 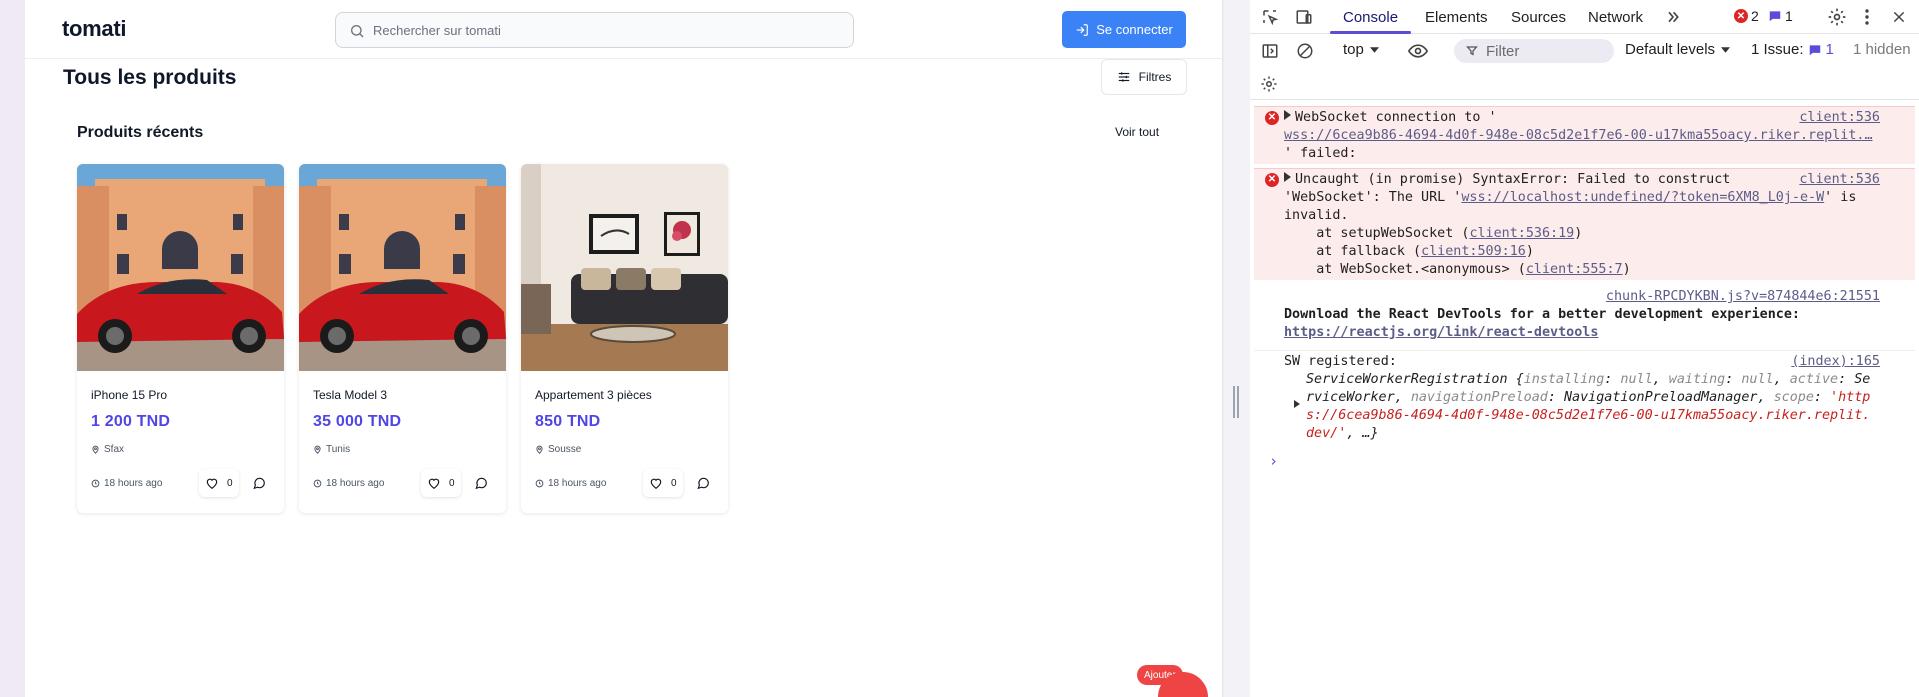 What do you see at coordinates (1237, 348) in the screenshot?
I see `devtools-splitter` at bounding box center [1237, 348].